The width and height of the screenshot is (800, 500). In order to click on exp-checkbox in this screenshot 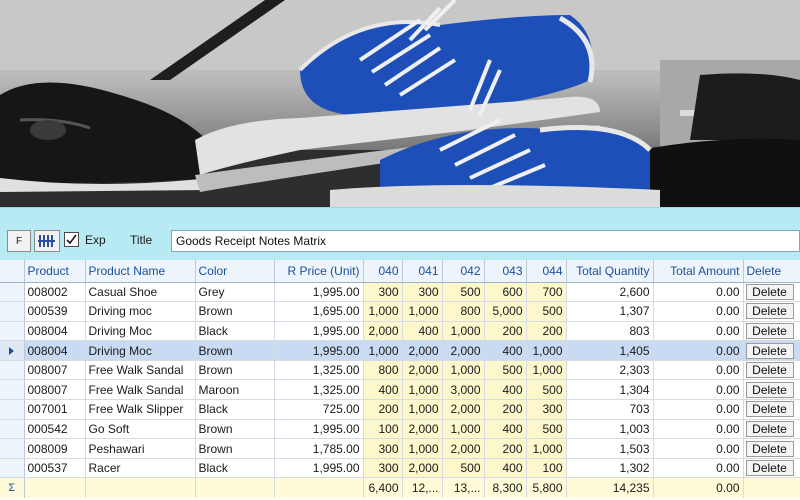, I will do `click(71, 239)`.